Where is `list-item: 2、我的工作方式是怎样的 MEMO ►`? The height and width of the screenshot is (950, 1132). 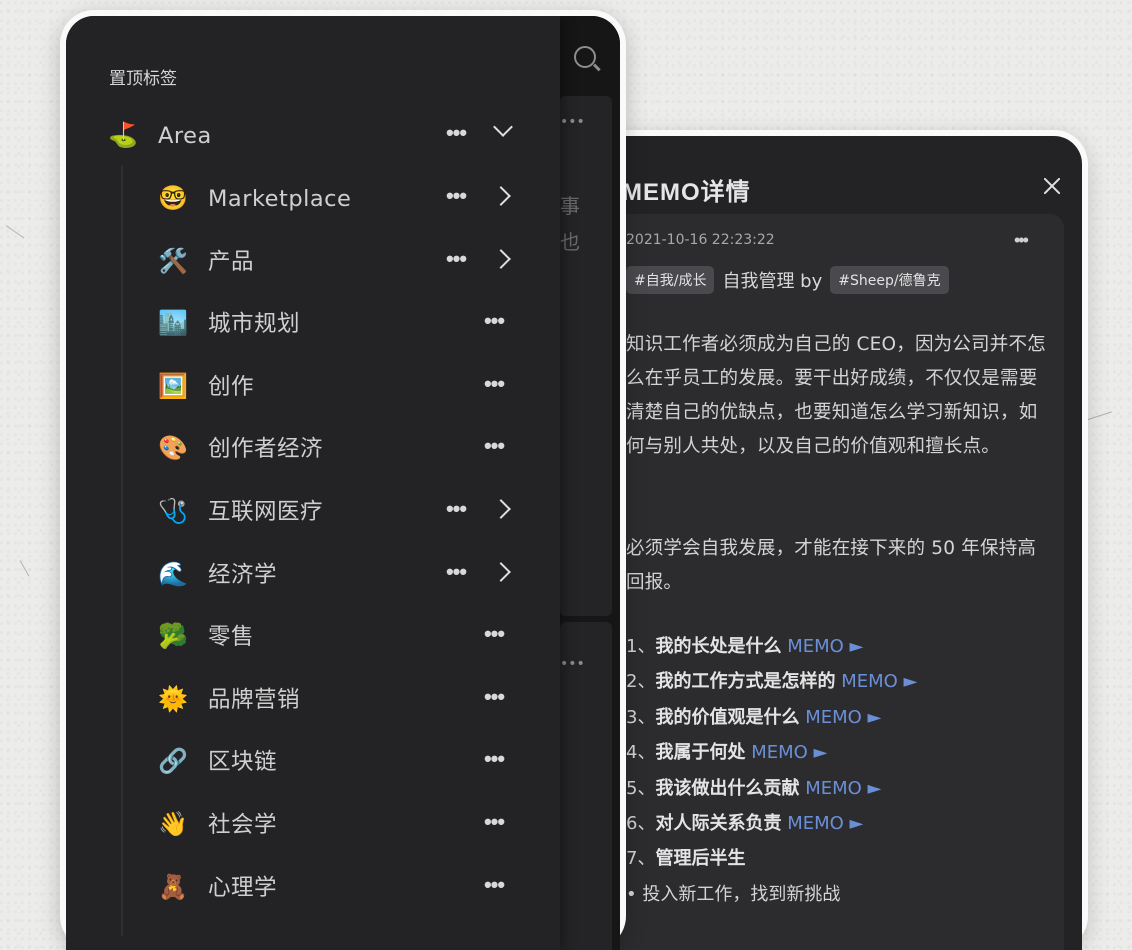
list-item: 2、我的工作方式是怎样的 MEMO ► is located at coordinates (841, 681).